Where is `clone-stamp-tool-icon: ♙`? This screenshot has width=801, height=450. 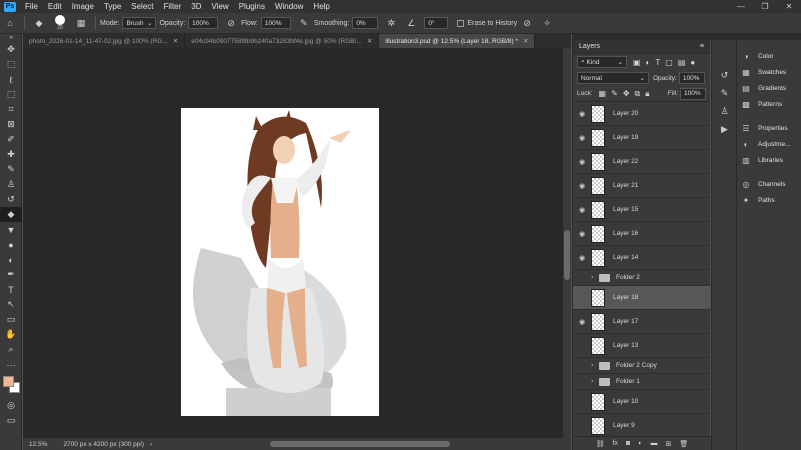 clone-stamp-tool-icon: ♙ is located at coordinates (11, 184).